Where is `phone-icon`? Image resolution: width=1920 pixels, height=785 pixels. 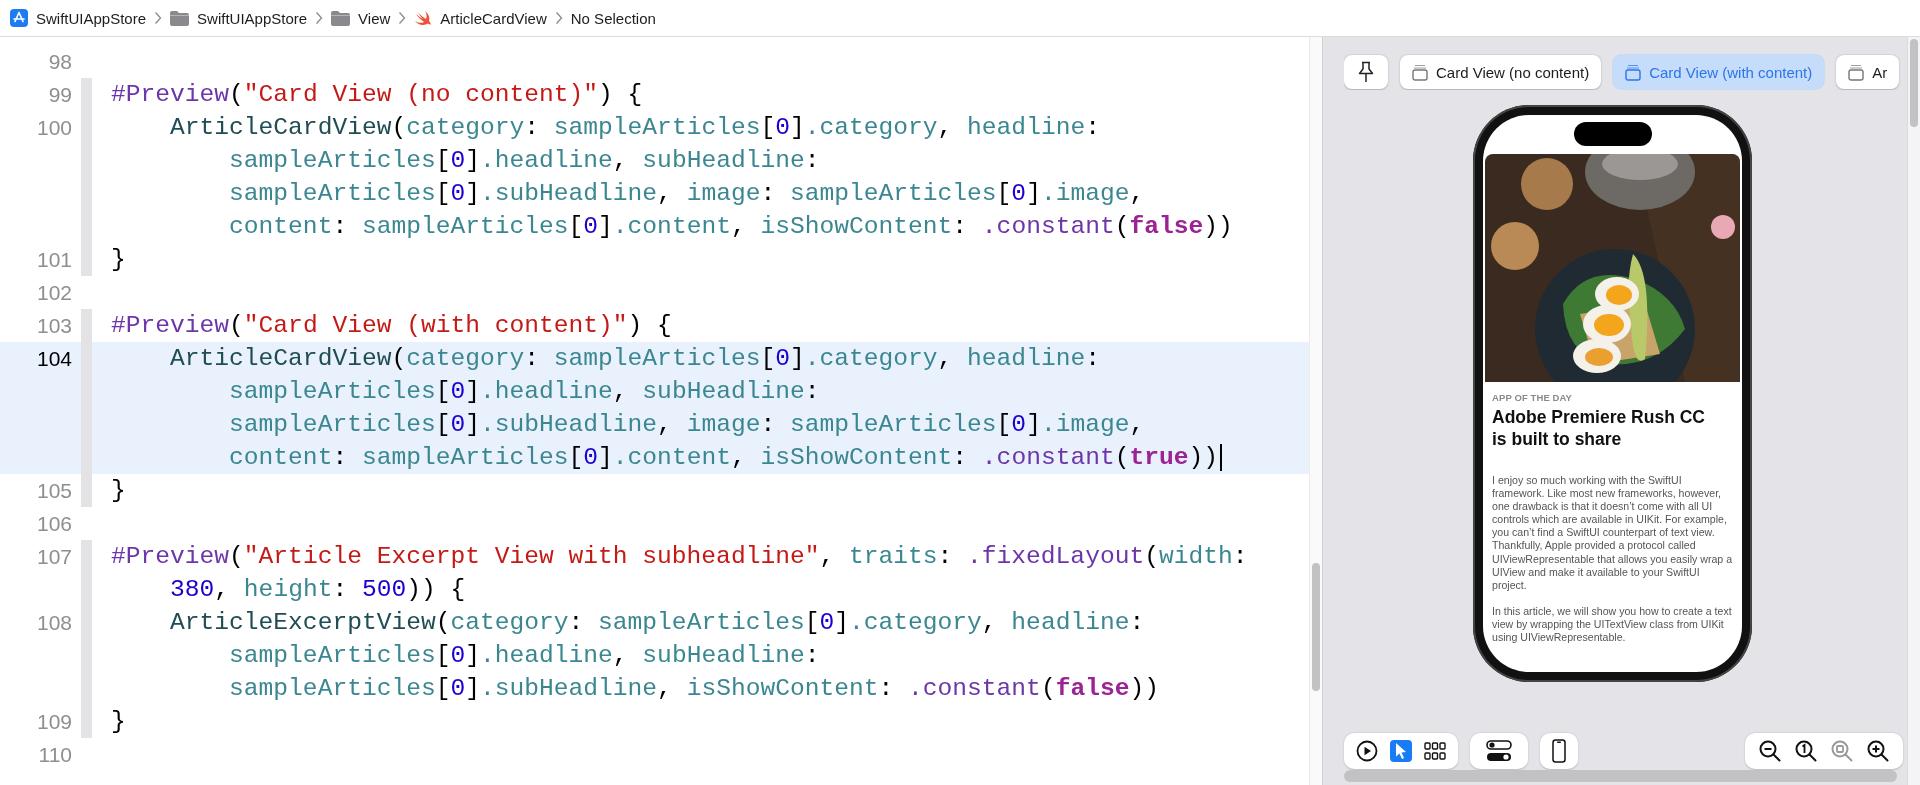 phone-icon is located at coordinates (1559, 751).